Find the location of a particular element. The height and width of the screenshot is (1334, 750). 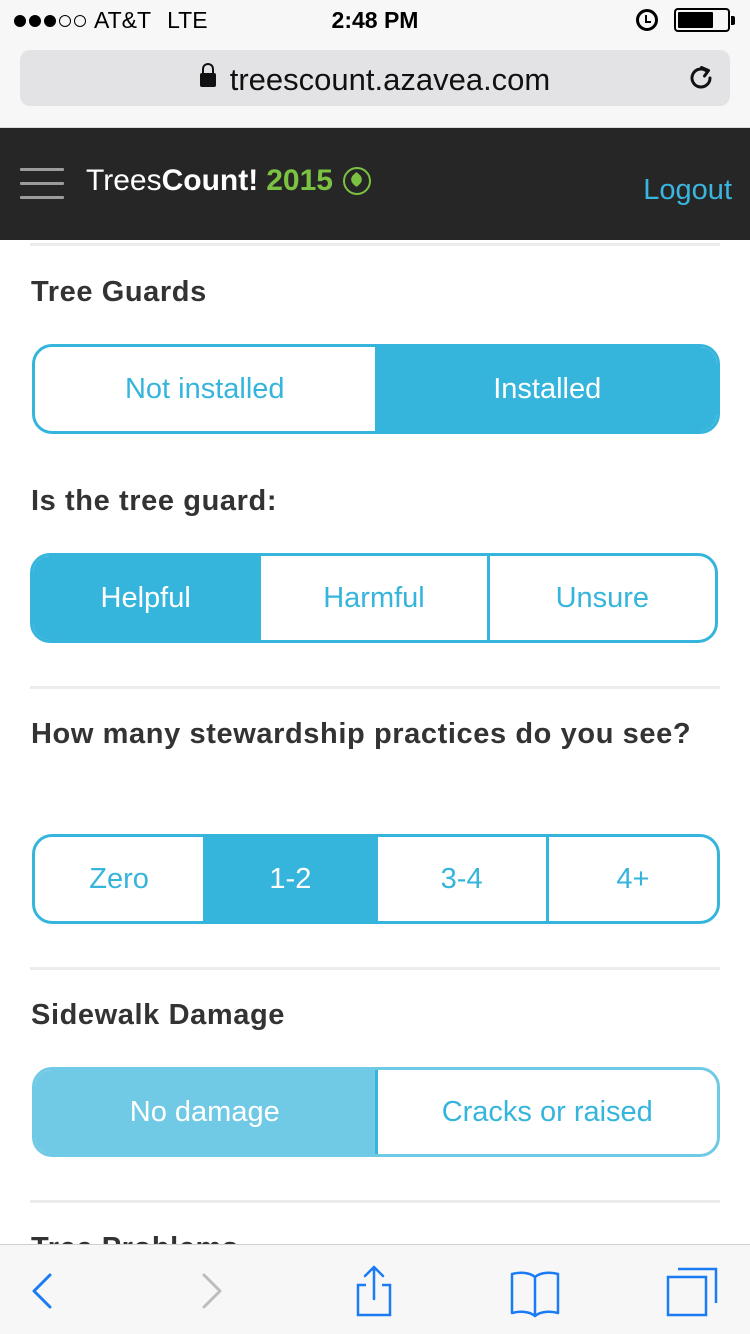

bookmarks-icon is located at coordinates (535, 1294).